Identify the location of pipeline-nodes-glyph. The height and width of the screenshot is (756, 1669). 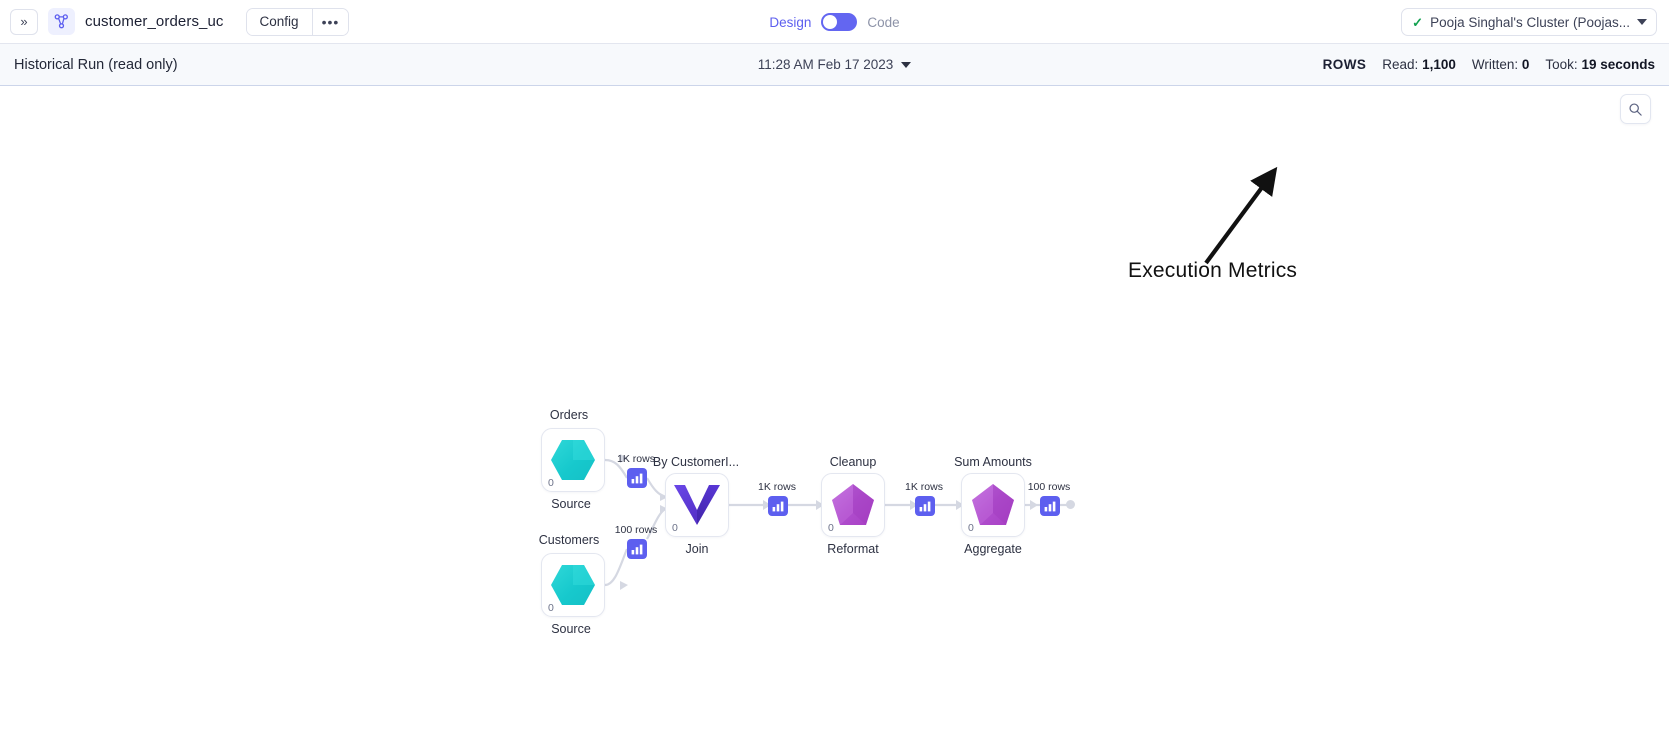
(61, 21).